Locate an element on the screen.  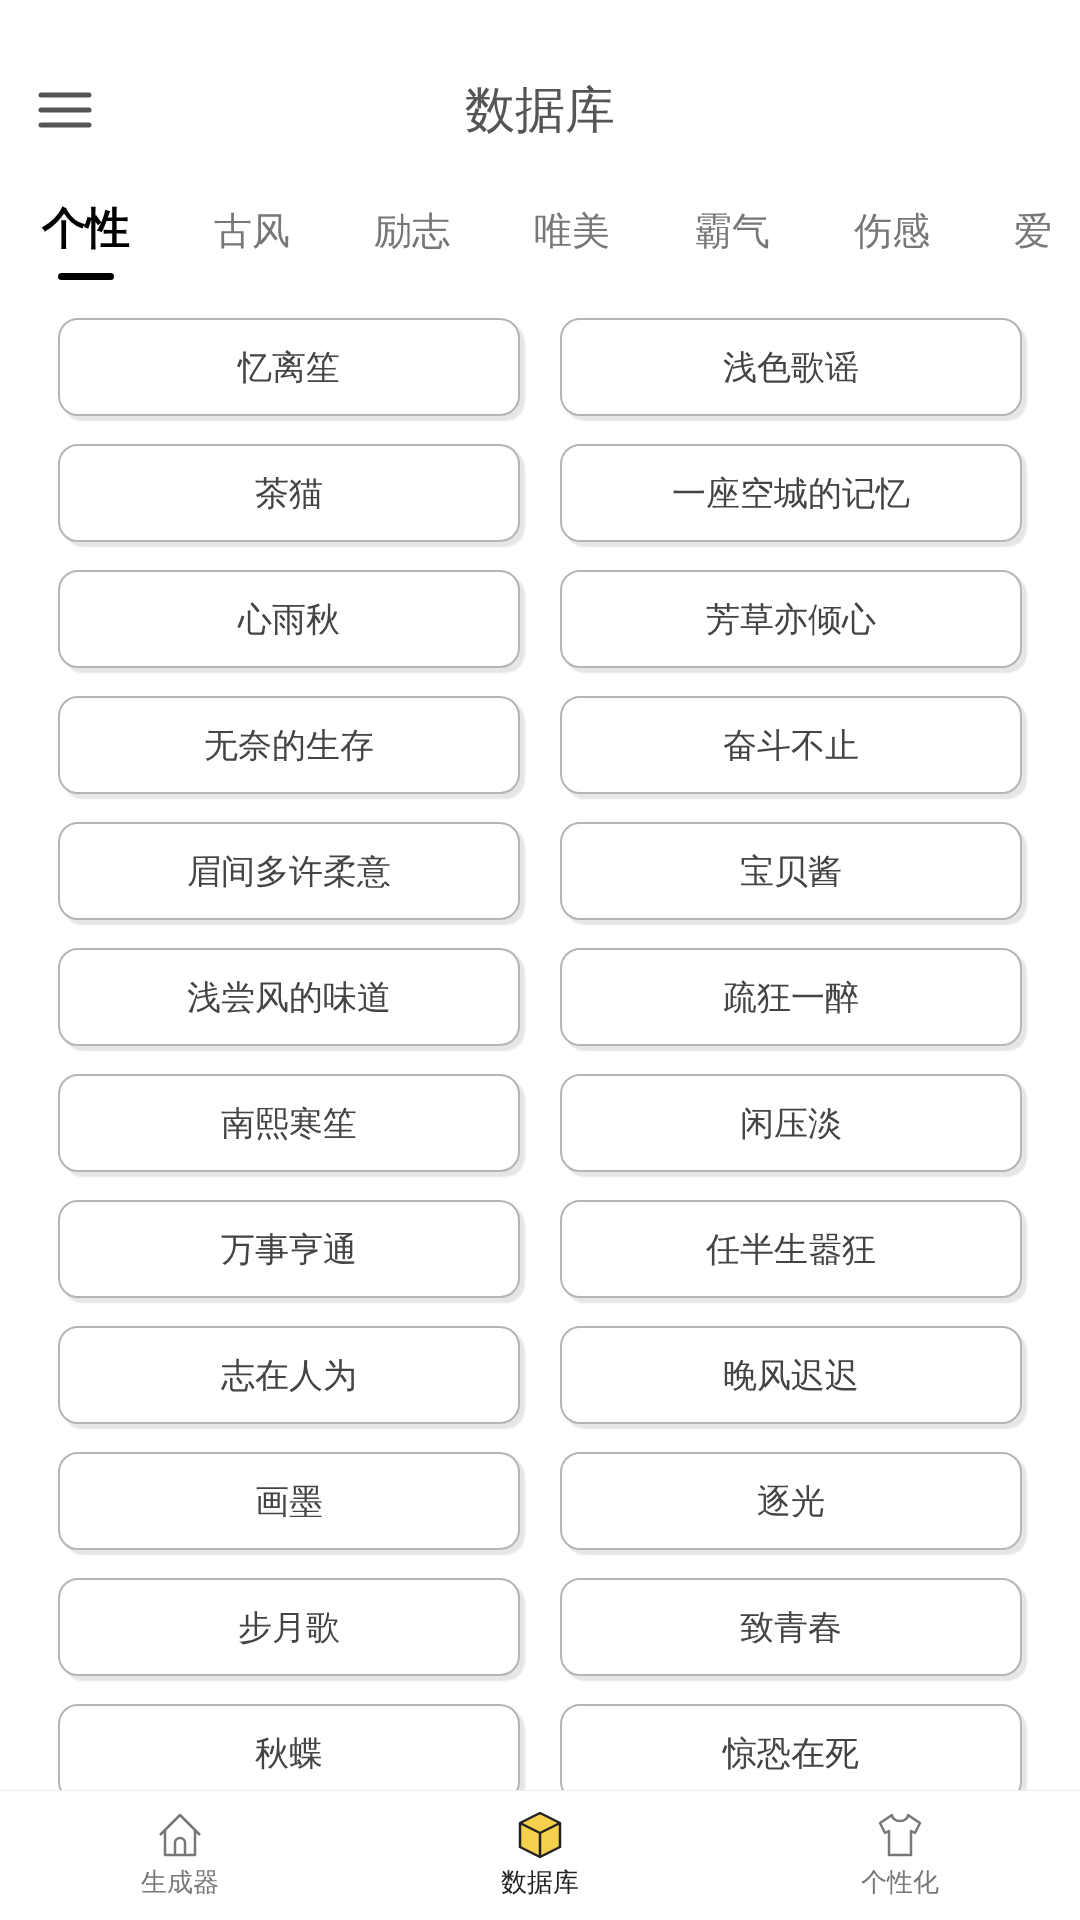
name-button: 眉间多许柔意 is located at coordinates (289, 871).